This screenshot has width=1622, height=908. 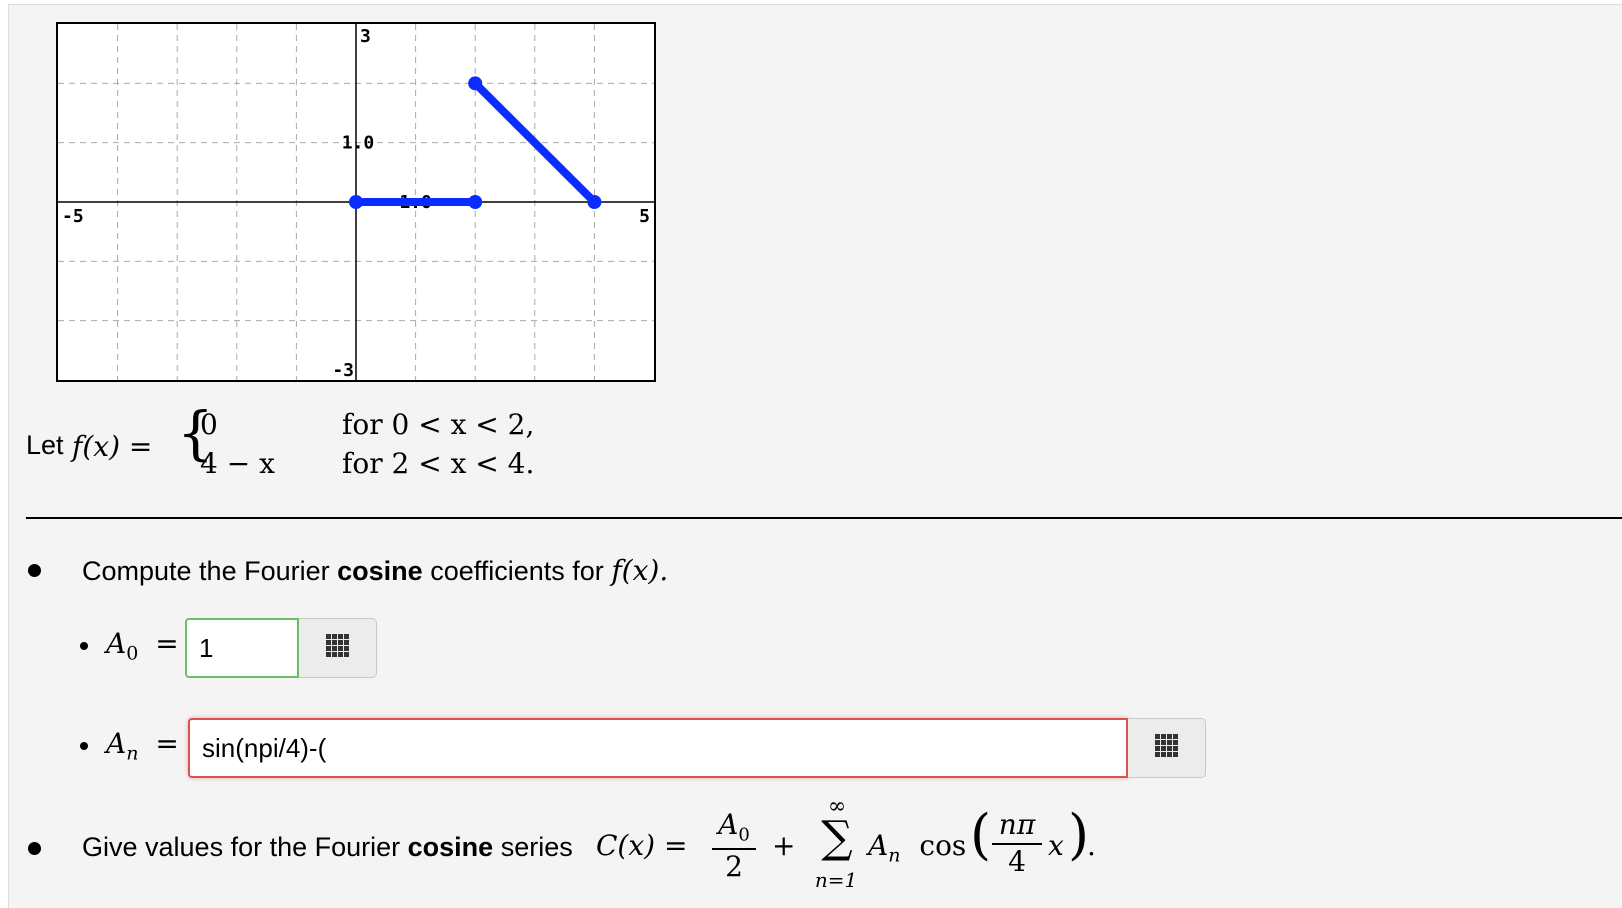 What do you see at coordinates (1017, 826) in the screenshot?
I see `argument-numerator: nπ` at bounding box center [1017, 826].